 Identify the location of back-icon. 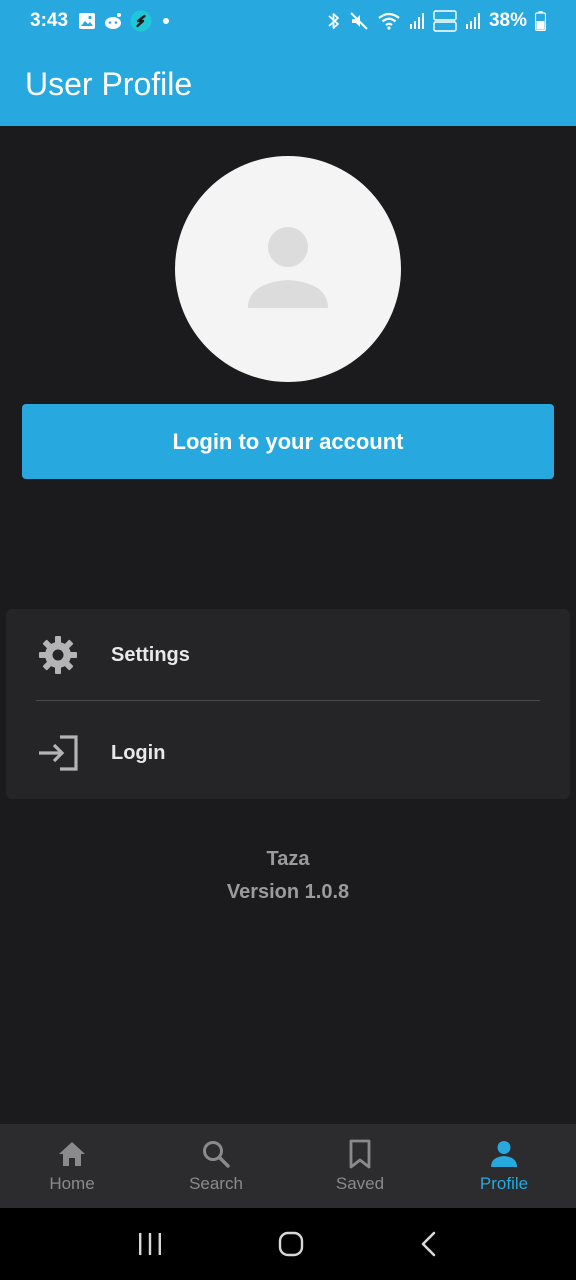
(429, 1244).